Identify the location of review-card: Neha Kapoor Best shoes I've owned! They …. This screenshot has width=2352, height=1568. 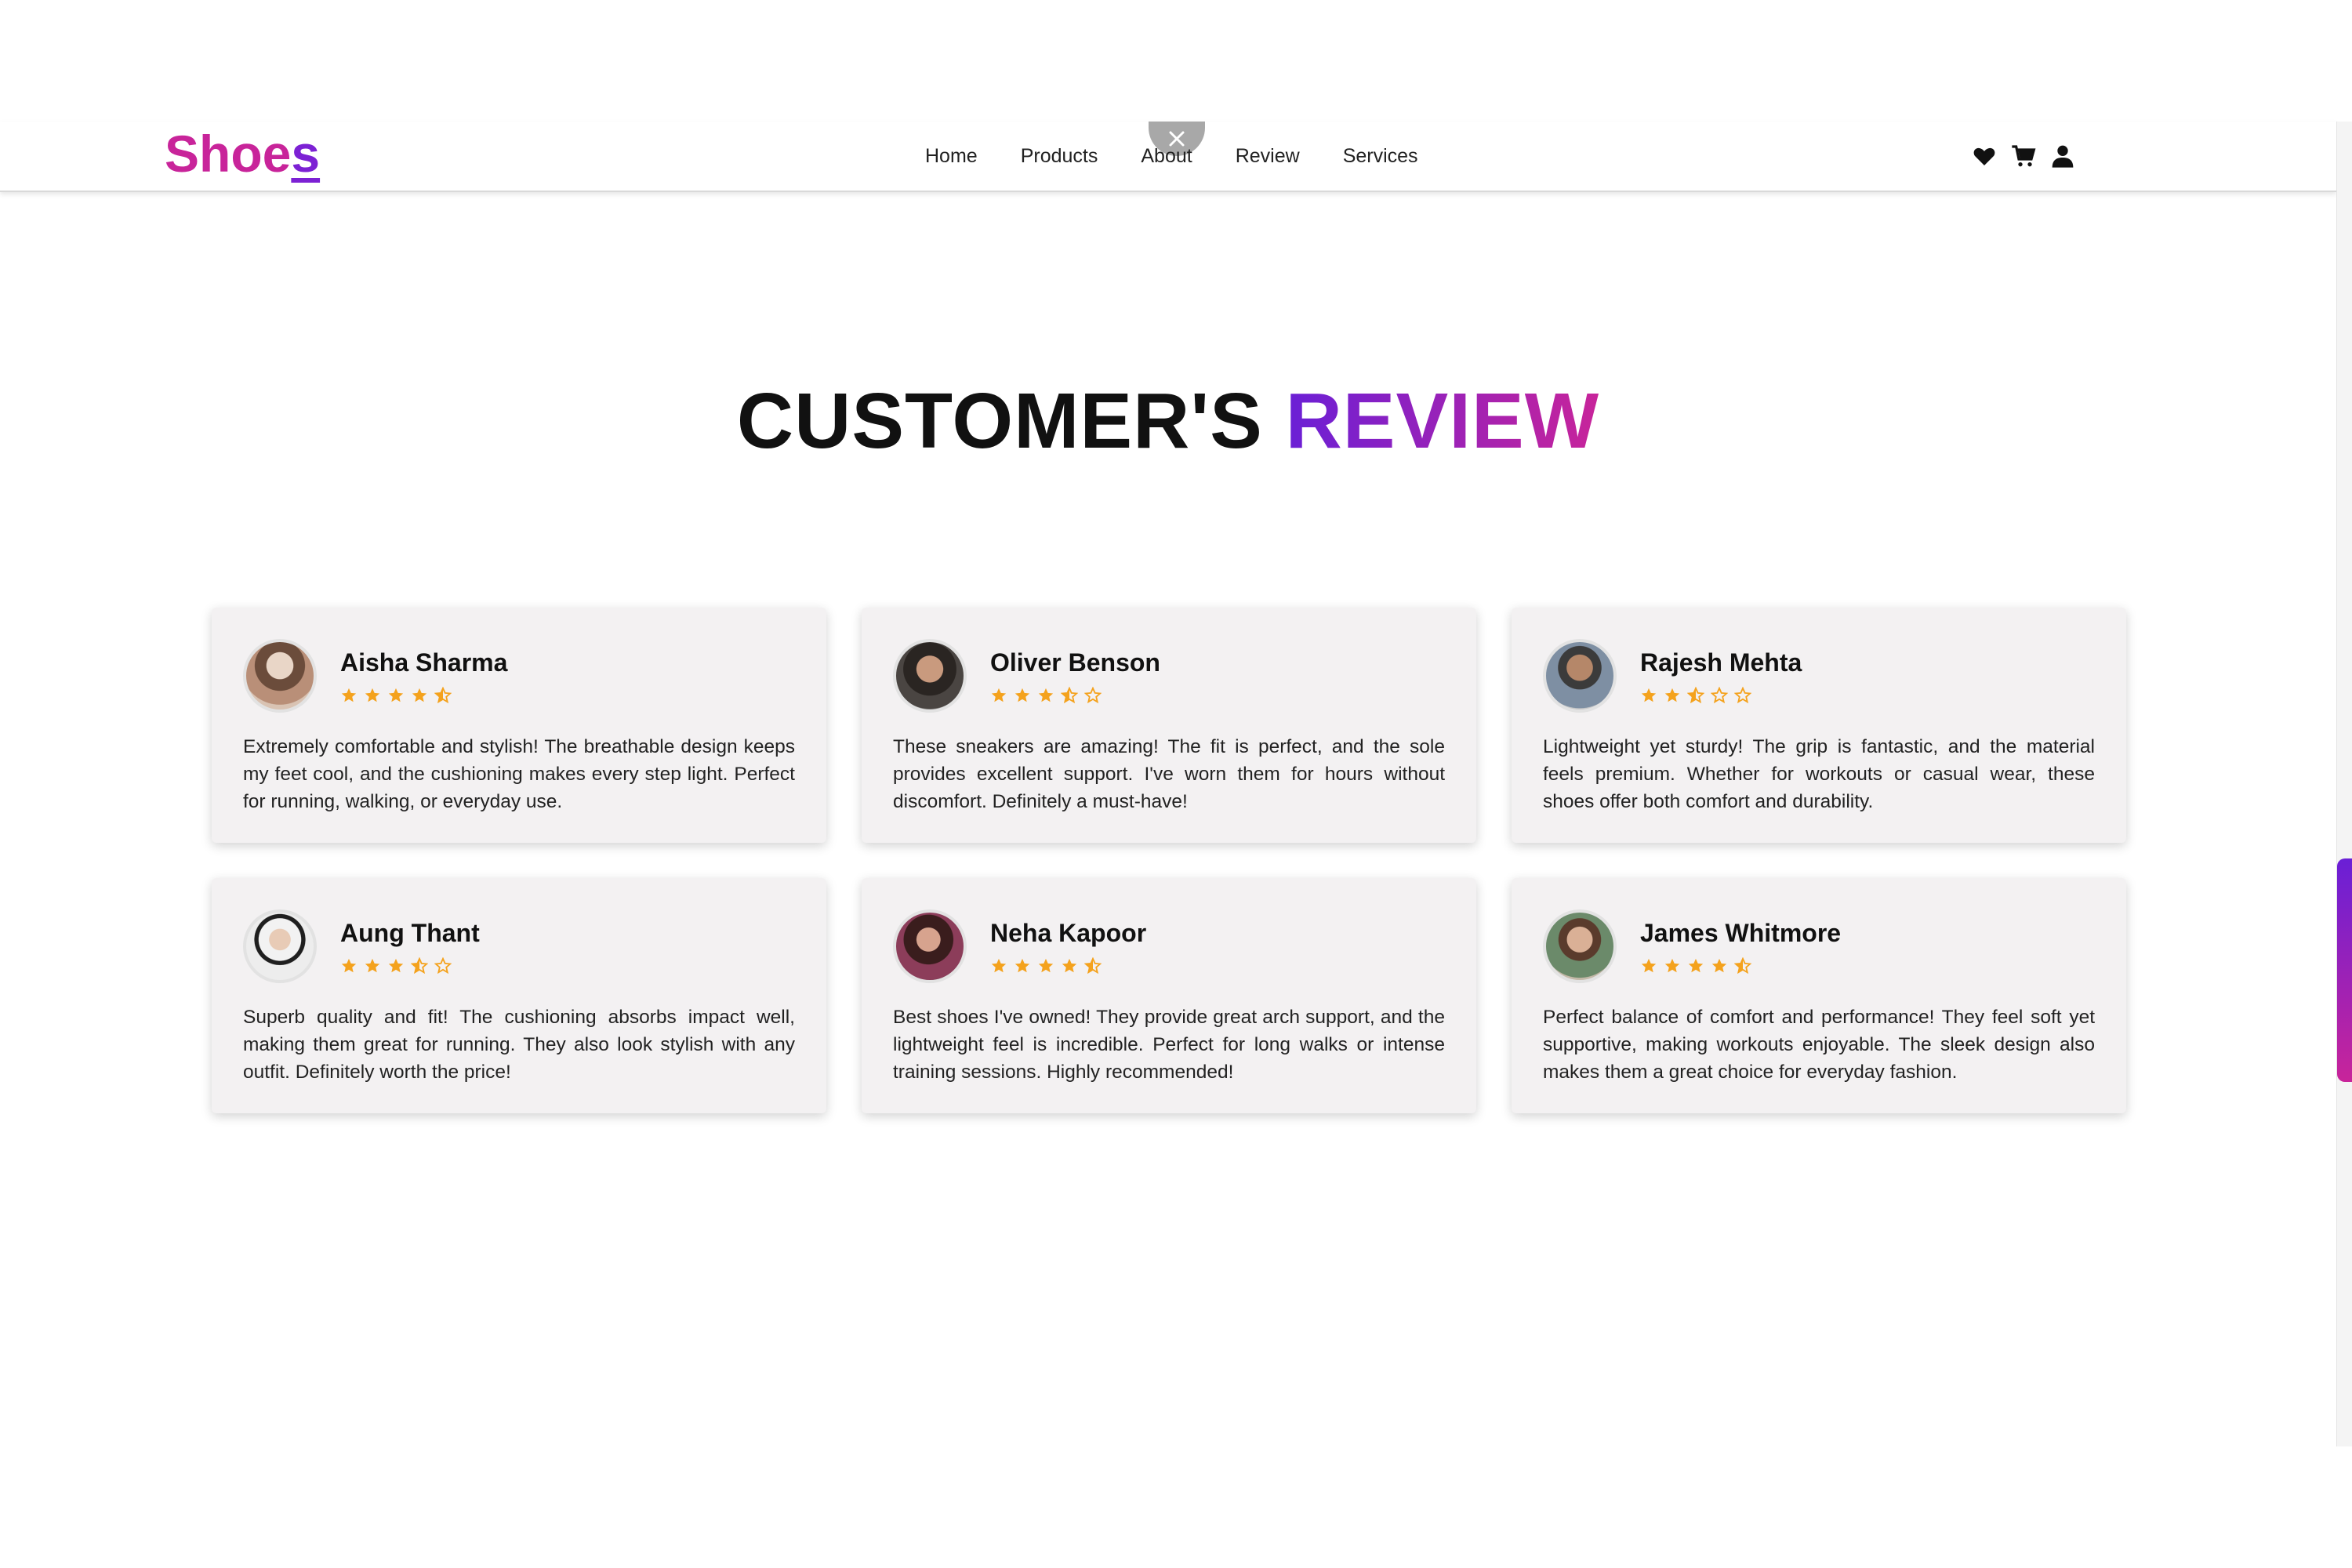
(1169, 995).